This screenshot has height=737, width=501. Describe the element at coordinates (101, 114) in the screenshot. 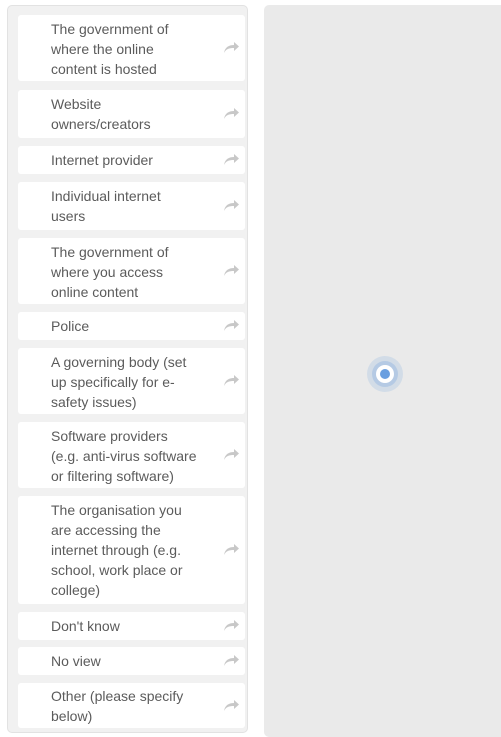

I see `option-label: Website owners/creators` at that location.